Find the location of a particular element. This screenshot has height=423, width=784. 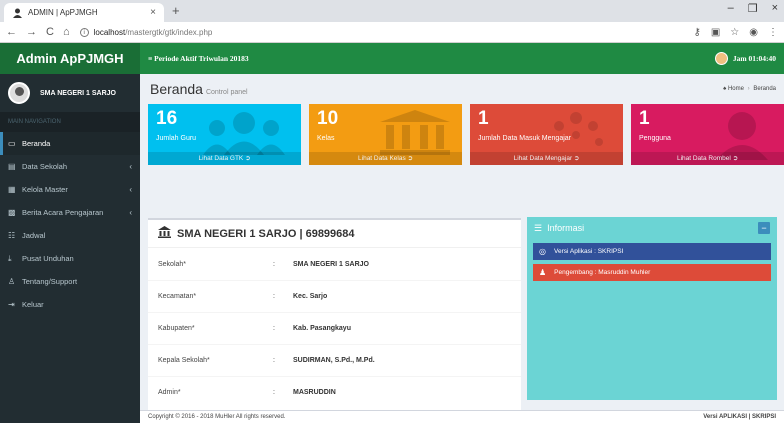

app-logo: Admin ApPJMGH is located at coordinates (70, 58).